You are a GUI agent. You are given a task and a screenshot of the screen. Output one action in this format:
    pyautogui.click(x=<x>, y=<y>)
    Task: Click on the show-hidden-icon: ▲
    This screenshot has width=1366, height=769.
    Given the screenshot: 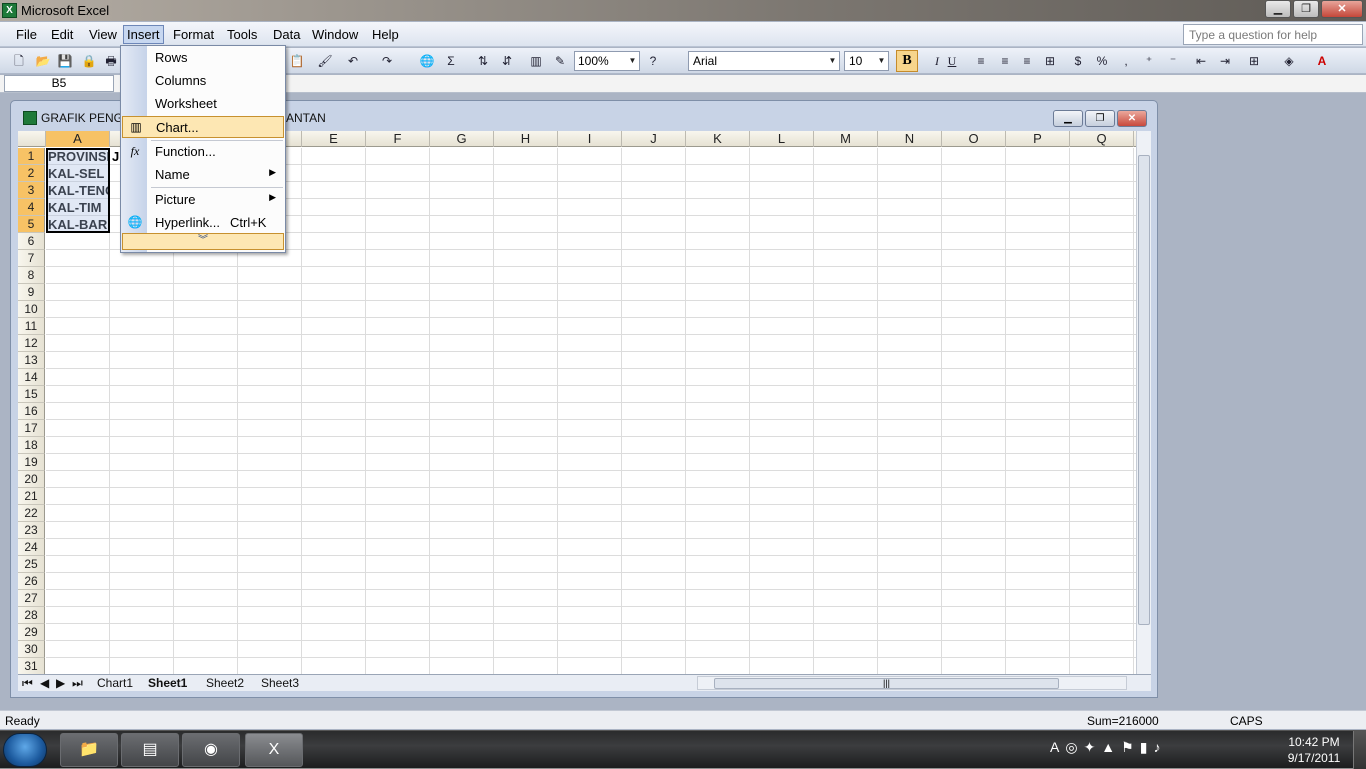 What is the action you would take?
    pyautogui.click(x=1108, y=747)
    